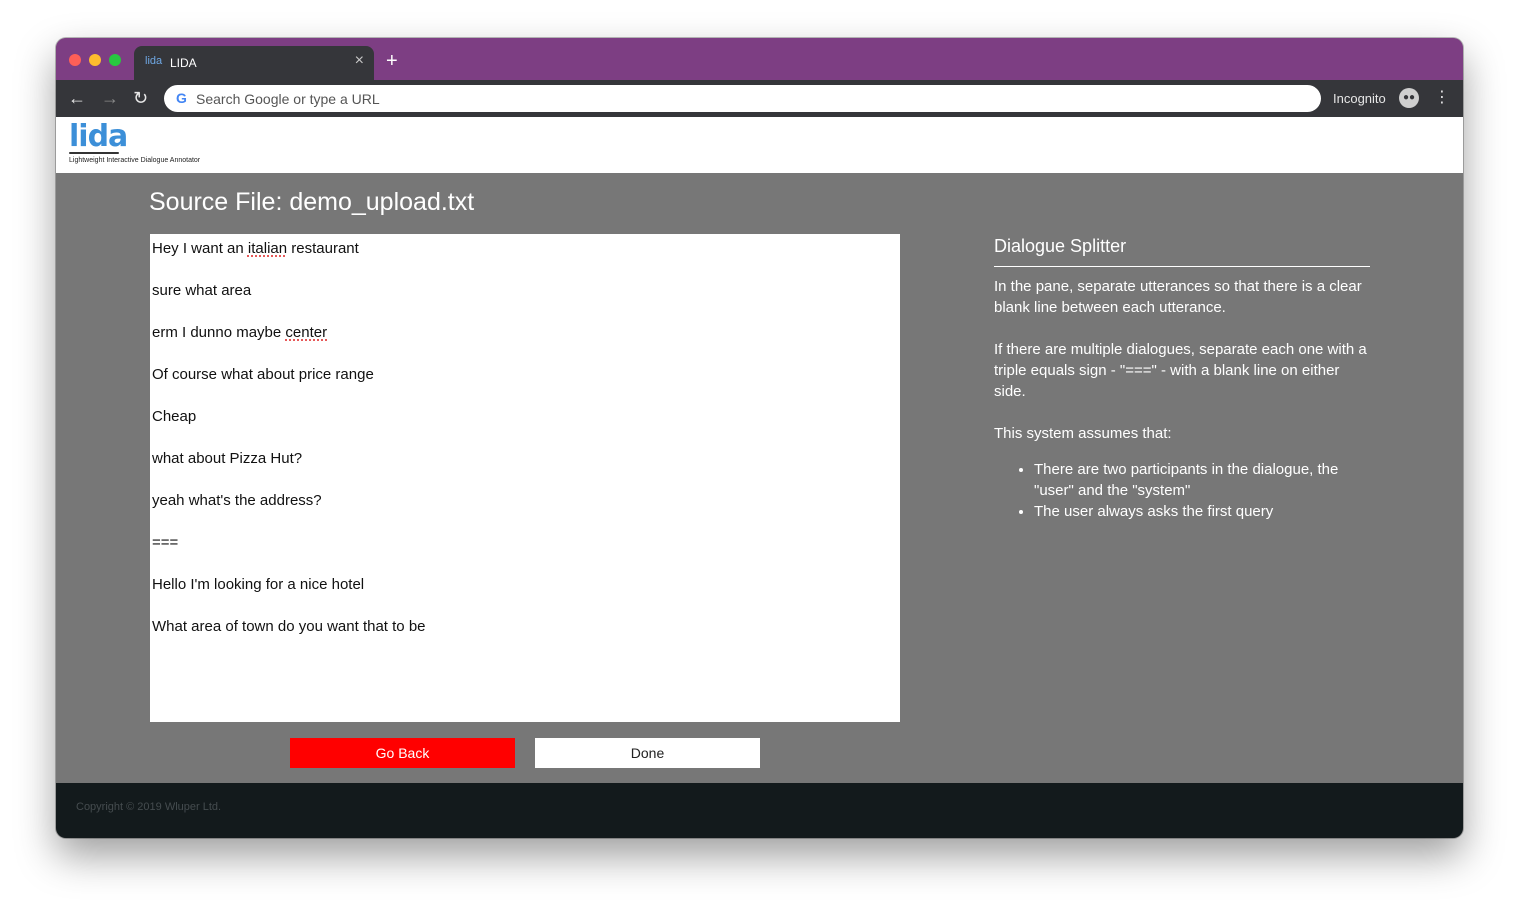  What do you see at coordinates (1409, 98) in the screenshot?
I see `incognito-icon: ●●` at bounding box center [1409, 98].